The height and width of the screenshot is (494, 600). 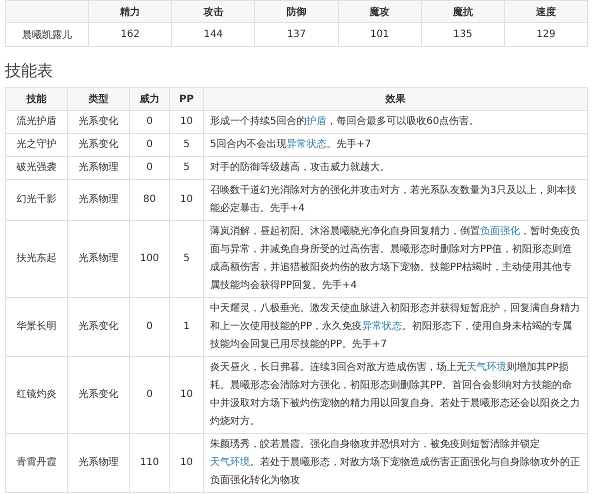 I want to click on column-header: PP, so click(x=187, y=99).